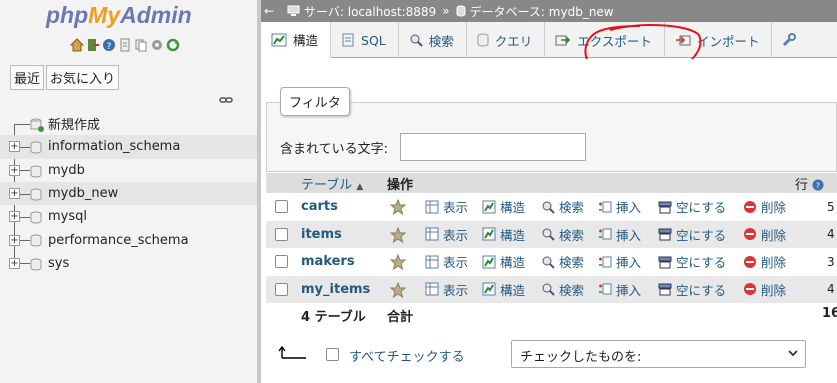 The width and height of the screenshot is (837, 383). What do you see at coordinates (74, 126) in the screenshot?
I see `tree-item-label: 新規作成` at bounding box center [74, 126].